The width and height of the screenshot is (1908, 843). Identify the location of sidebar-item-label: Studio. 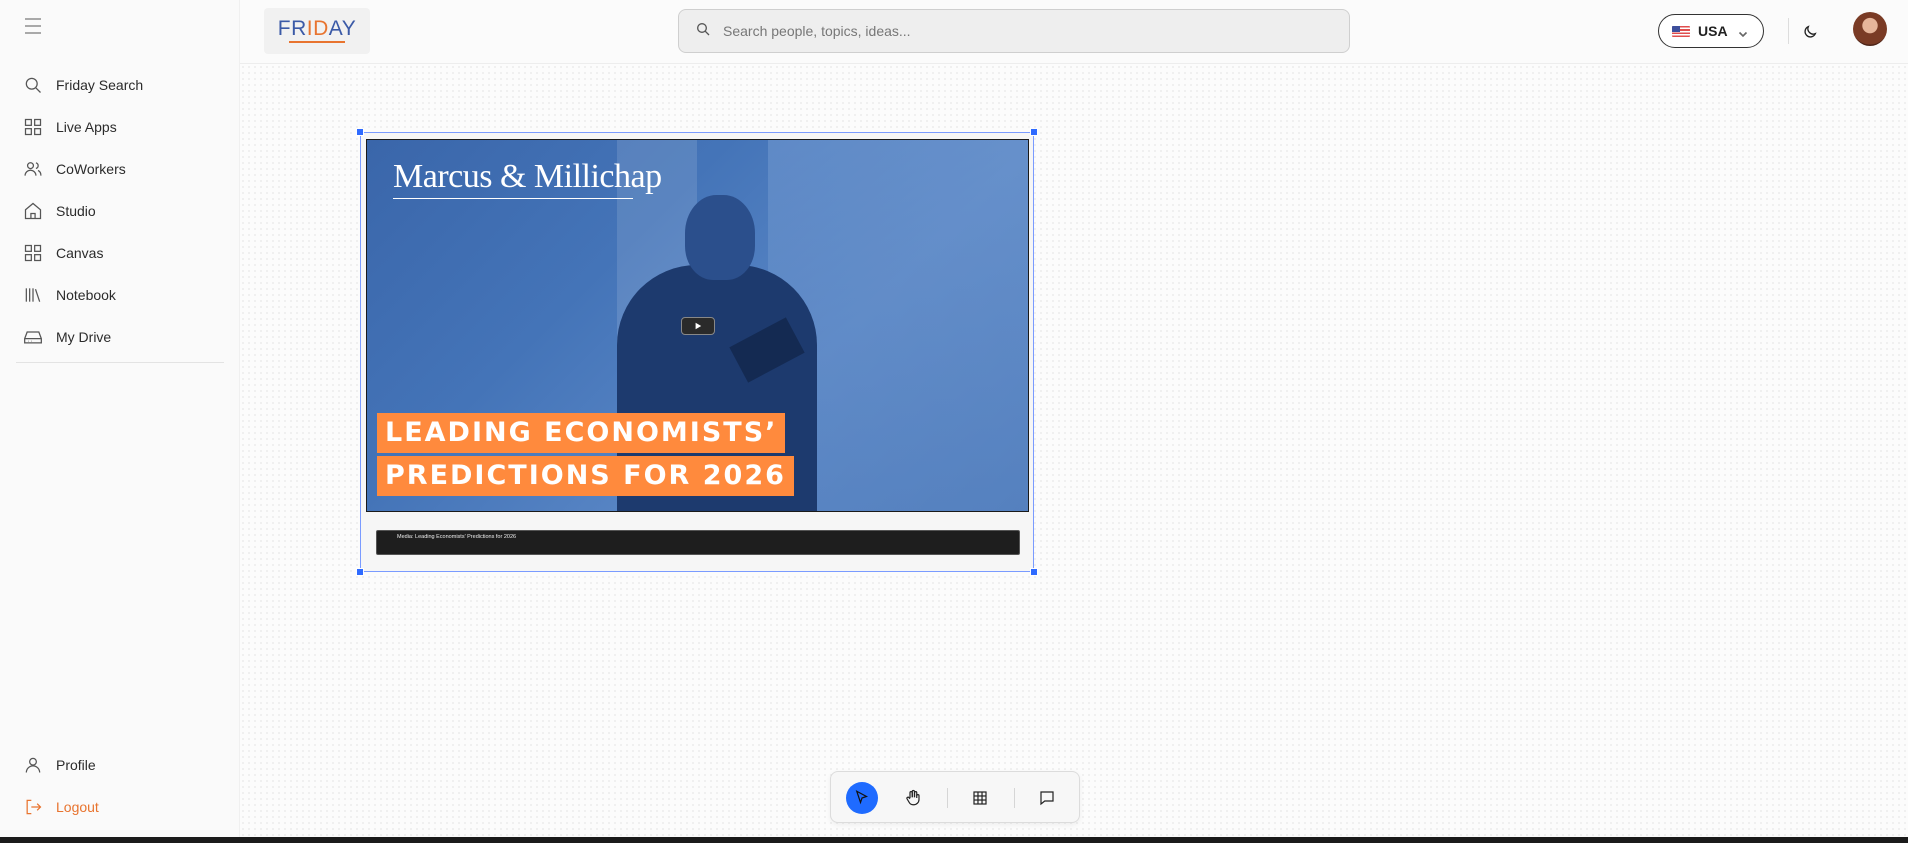
(76, 211).